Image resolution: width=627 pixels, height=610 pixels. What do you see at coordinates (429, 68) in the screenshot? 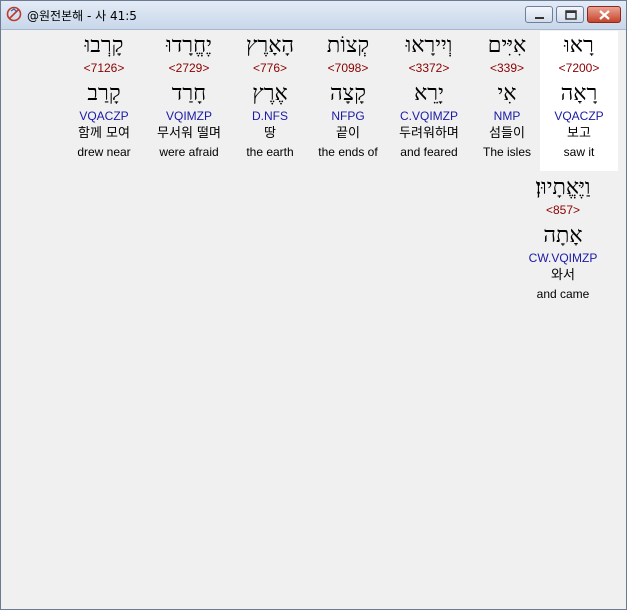
I see `strong-number: <3372>` at bounding box center [429, 68].